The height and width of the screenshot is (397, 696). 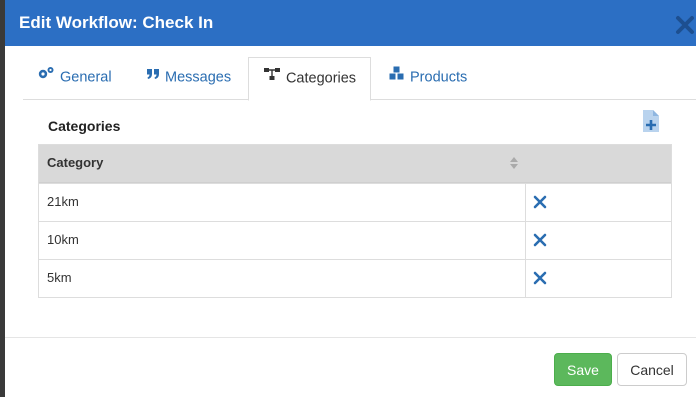 I want to click on footer-divider, so click(x=350, y=337).